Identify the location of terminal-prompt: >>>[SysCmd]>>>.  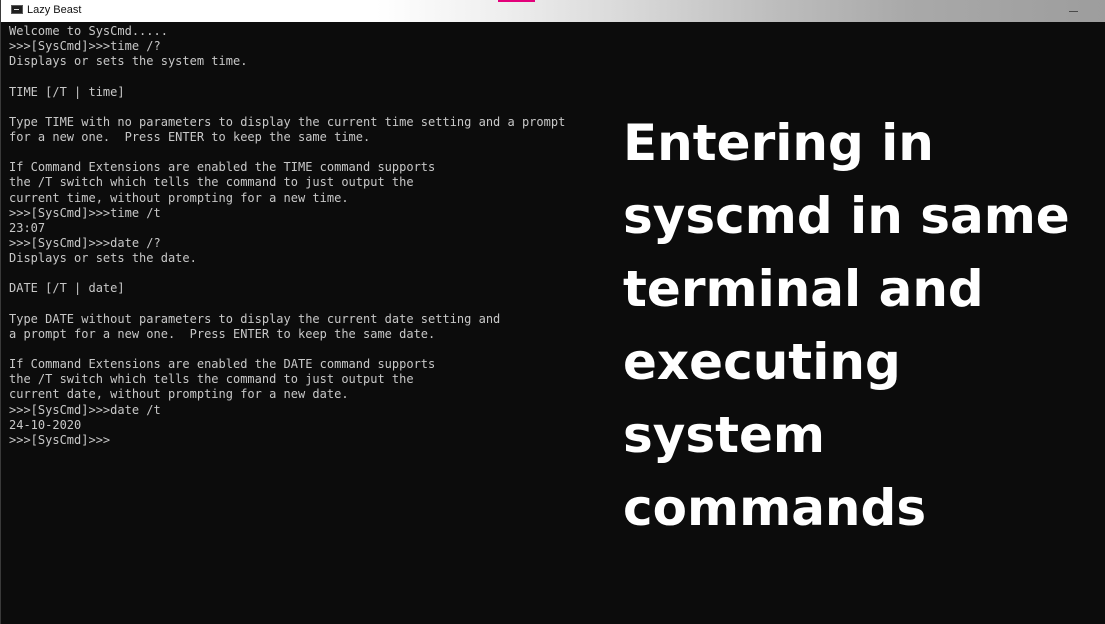
(309, 440).